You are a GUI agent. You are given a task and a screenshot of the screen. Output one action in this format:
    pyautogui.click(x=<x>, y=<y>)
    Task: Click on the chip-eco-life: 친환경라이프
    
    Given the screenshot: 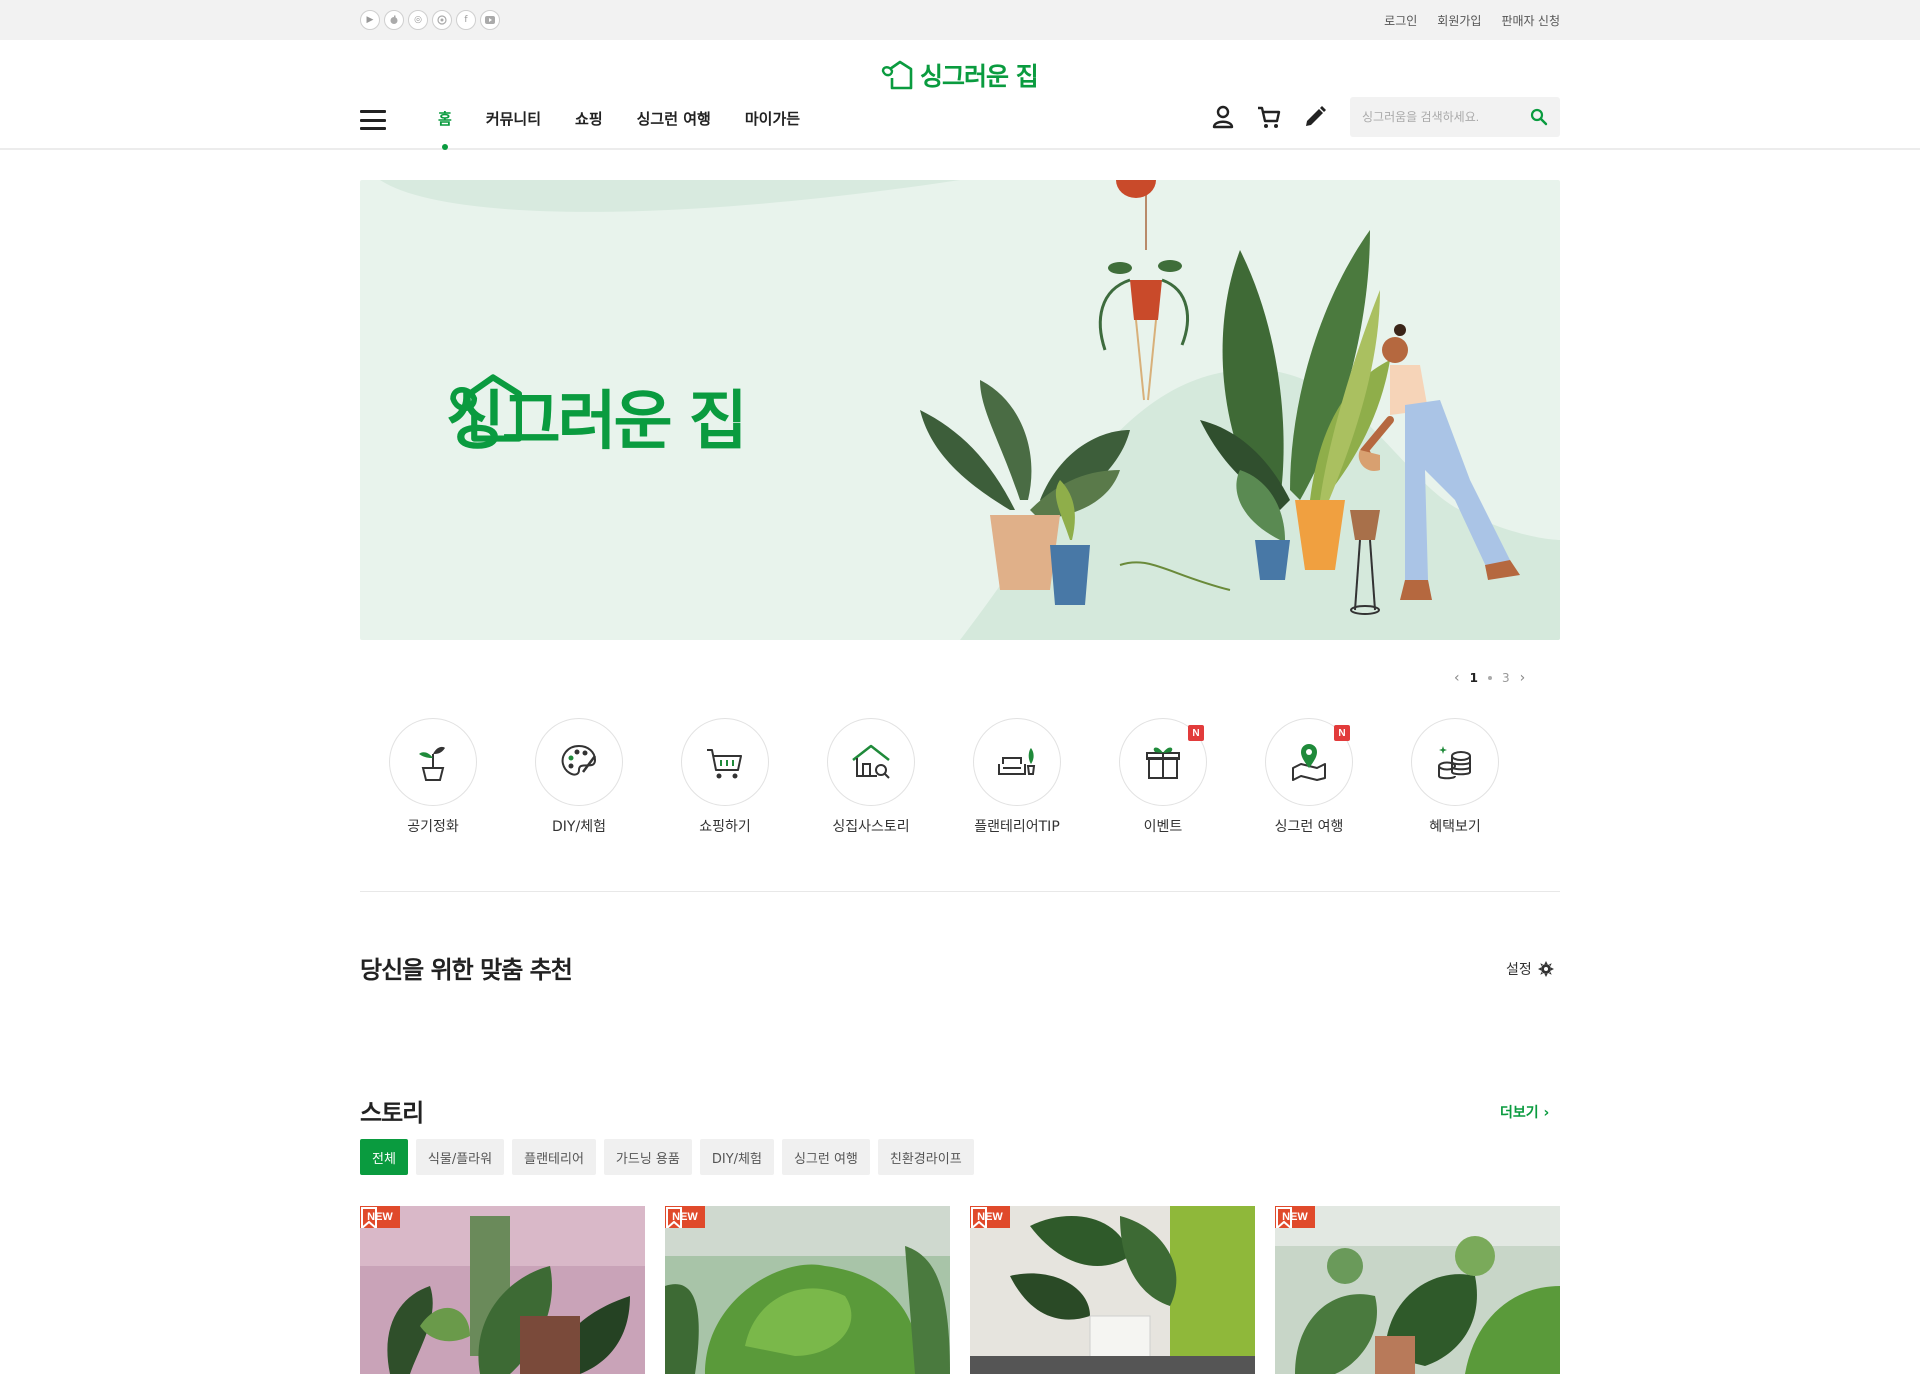 What is the action you would take?
    pyautogui.click(x=925, y=1157)
    